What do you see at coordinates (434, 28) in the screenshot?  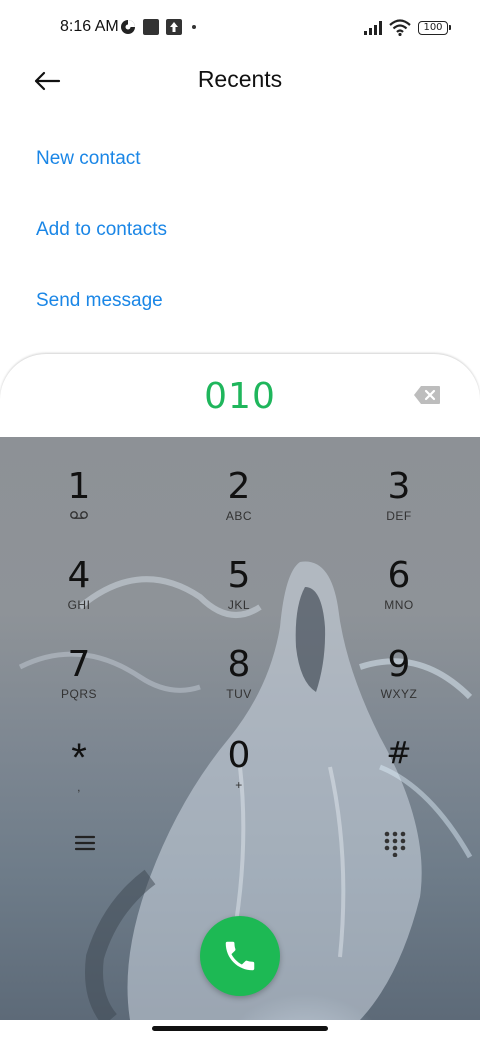 I see `battery-indicator: 100` at bounding box center [434, 28].